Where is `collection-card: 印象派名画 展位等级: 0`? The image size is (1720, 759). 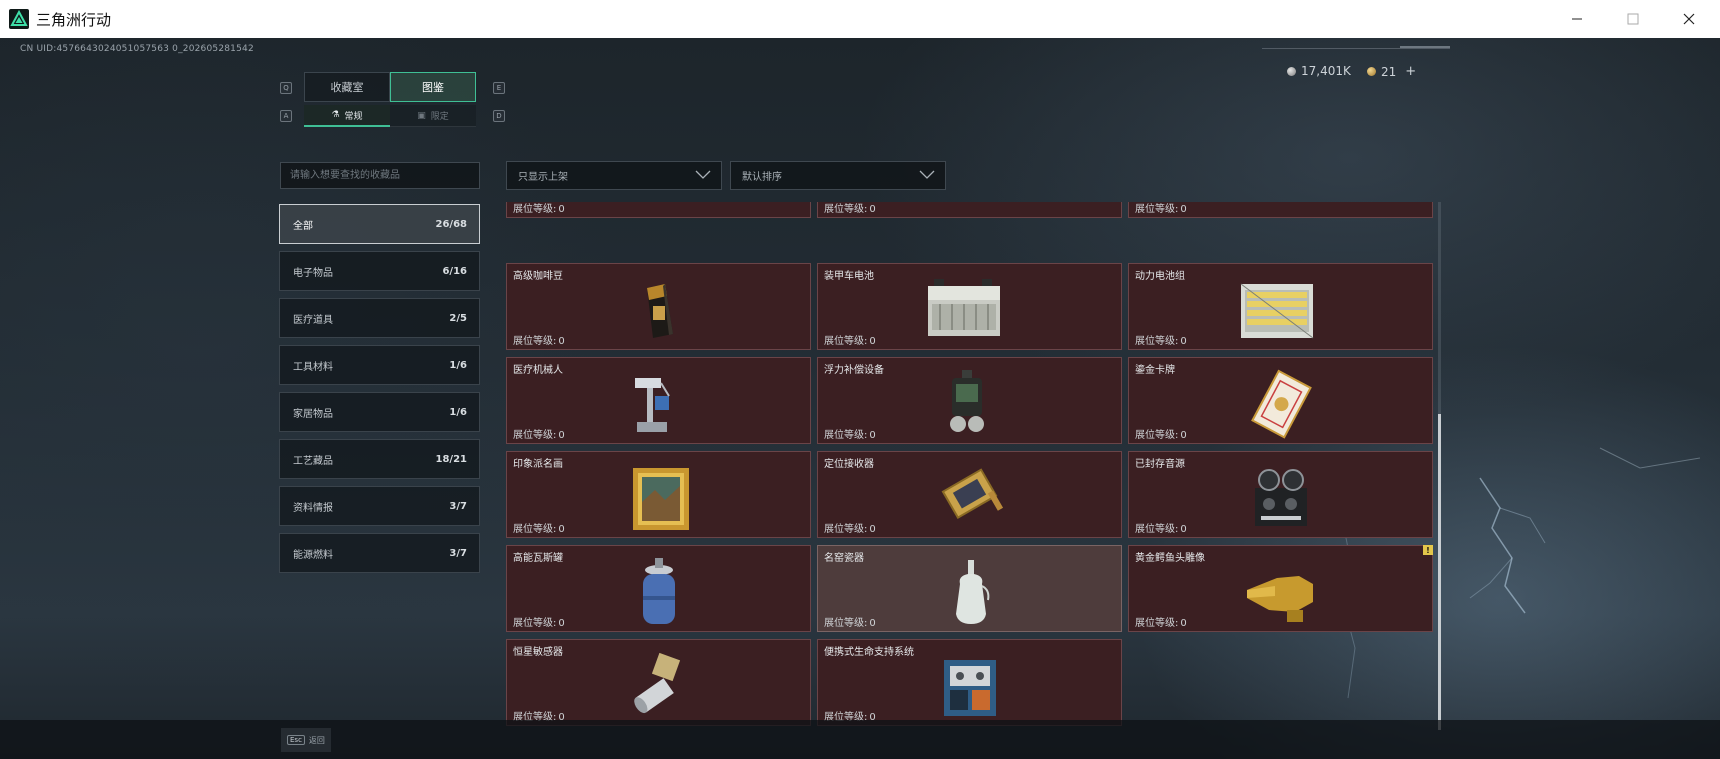
collection-card: 印象派名画 展位等级: 0 is located at coordinates (658, 494).